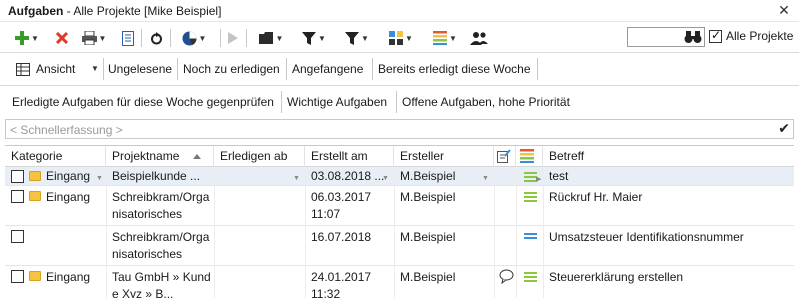 Image resolution: width=799 pixels, height=298 pixels. I want to click on chart-button: ▼, so click(194, 38).